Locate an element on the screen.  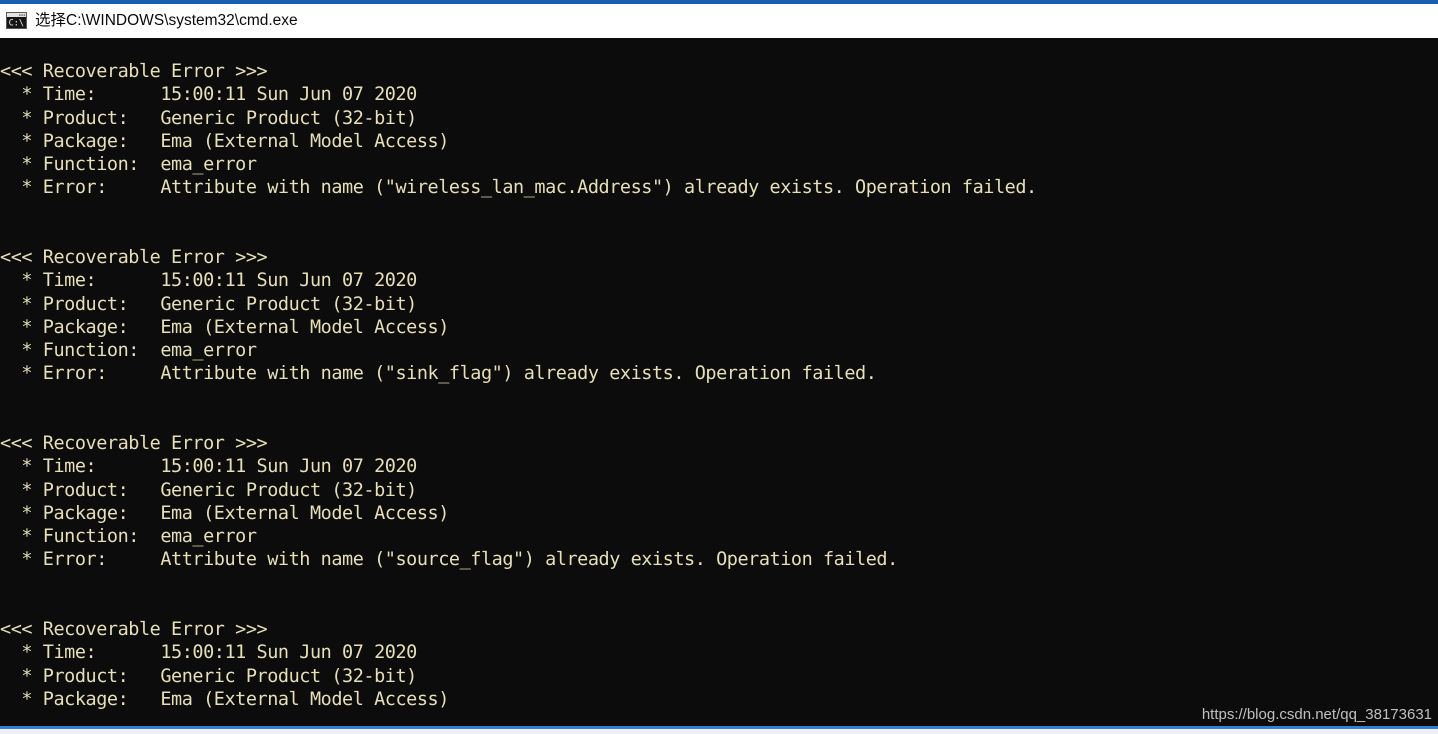
svg-text: C:\ is located at coordinates (16, 24).